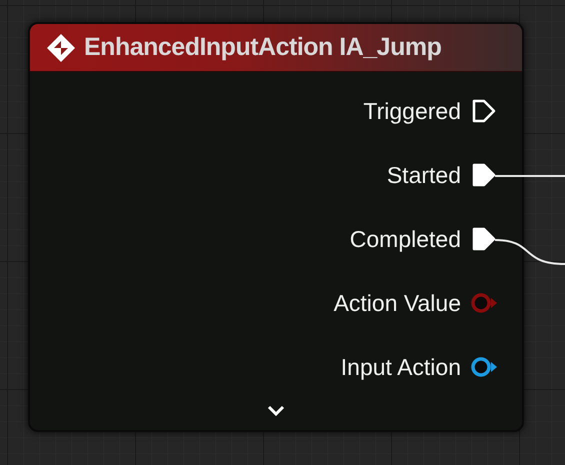 Image resolution: width=565 pixels, height=465 pixels. I want to click on node-title: EnhancedInputAction IA_Jump, so click(263, 47).